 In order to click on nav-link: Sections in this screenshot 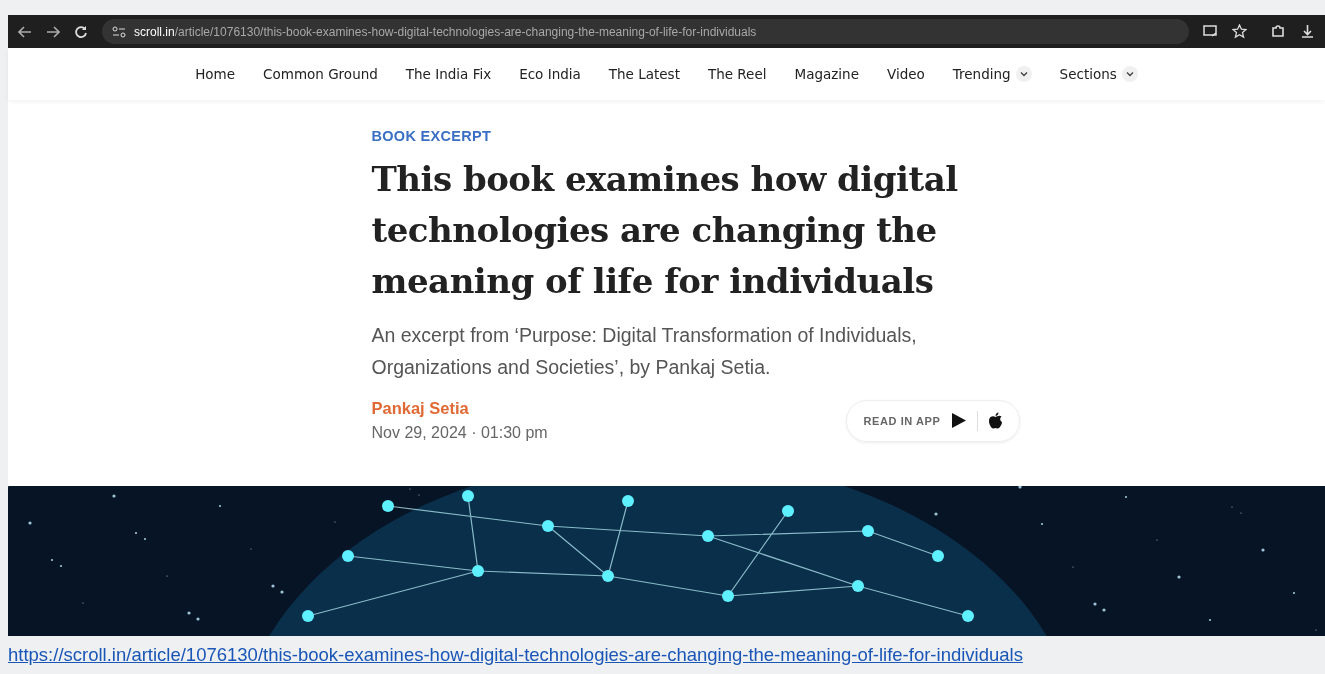, I will do `click(1098, 74)`.